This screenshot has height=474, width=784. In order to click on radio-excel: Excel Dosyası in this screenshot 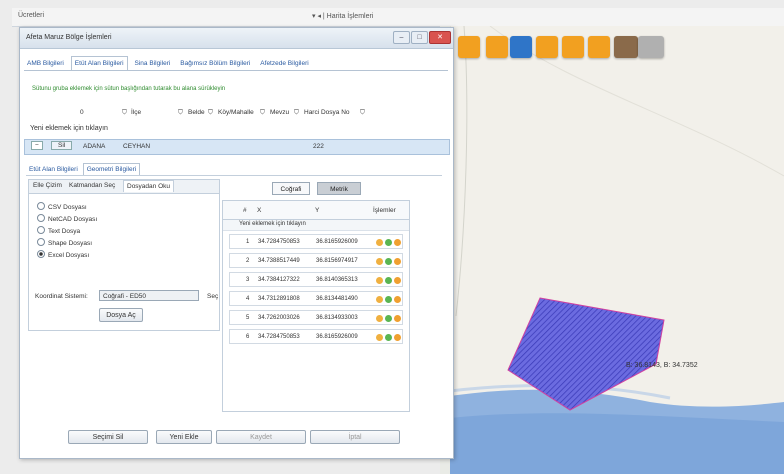, I will do `click(63, 254)`.